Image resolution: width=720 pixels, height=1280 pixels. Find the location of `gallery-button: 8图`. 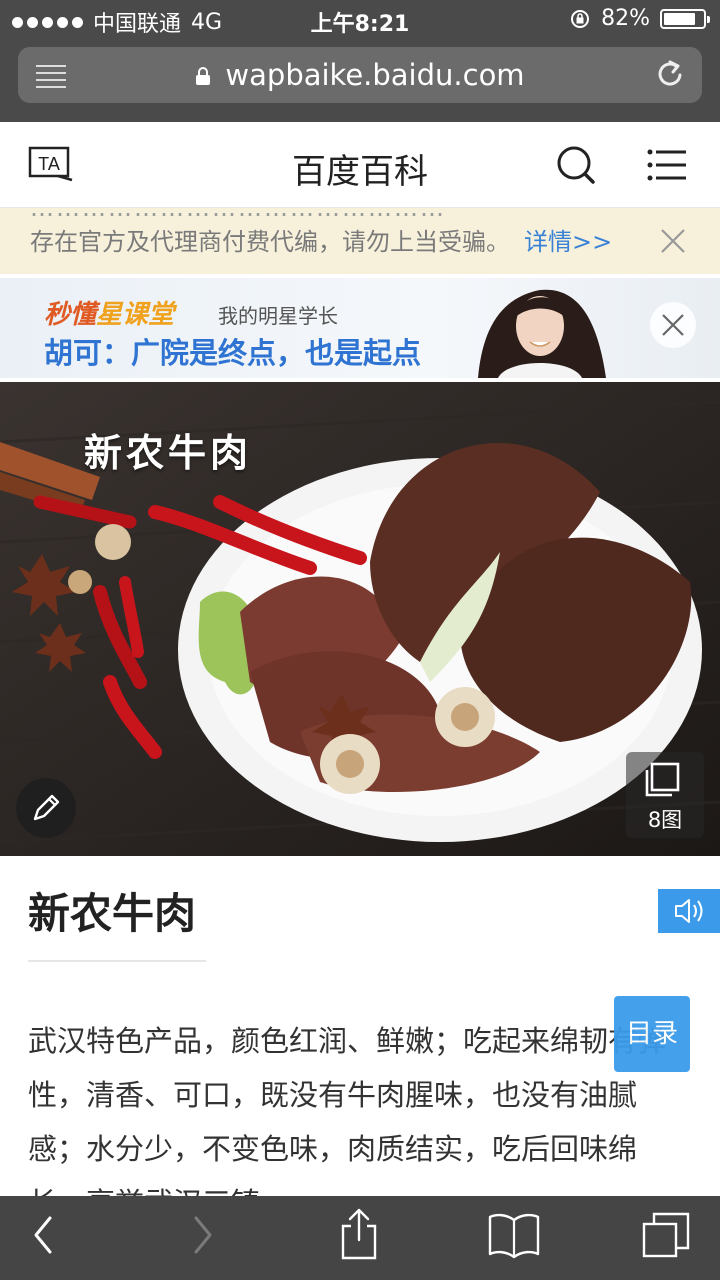

gallery-button: 8图 is located at coordinates (665, 795).